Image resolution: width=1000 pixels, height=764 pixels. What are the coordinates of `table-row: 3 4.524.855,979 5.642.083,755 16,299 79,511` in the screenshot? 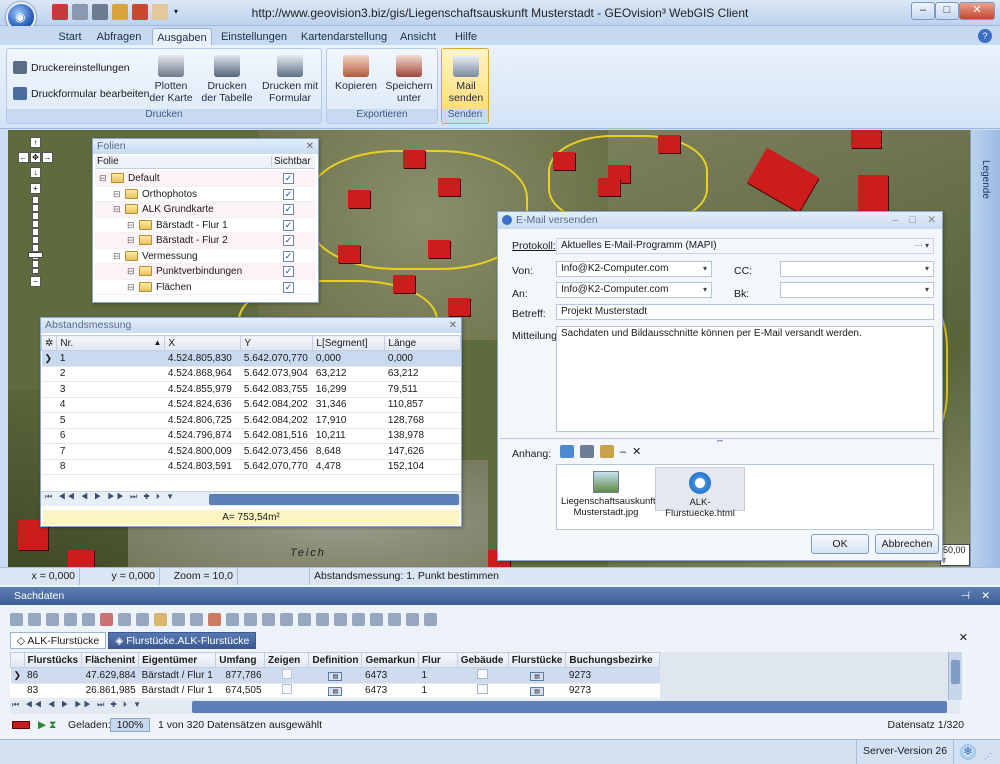 It's located at (251, 389).